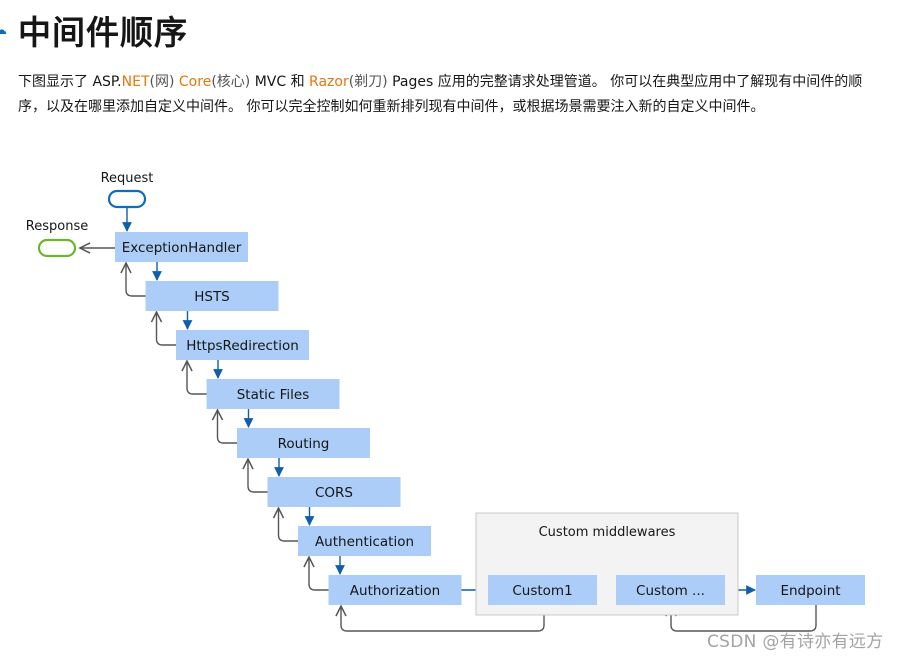 The image size is (914, 658). I want to click on middleware-hsts: HSTS, so click(212, 296).